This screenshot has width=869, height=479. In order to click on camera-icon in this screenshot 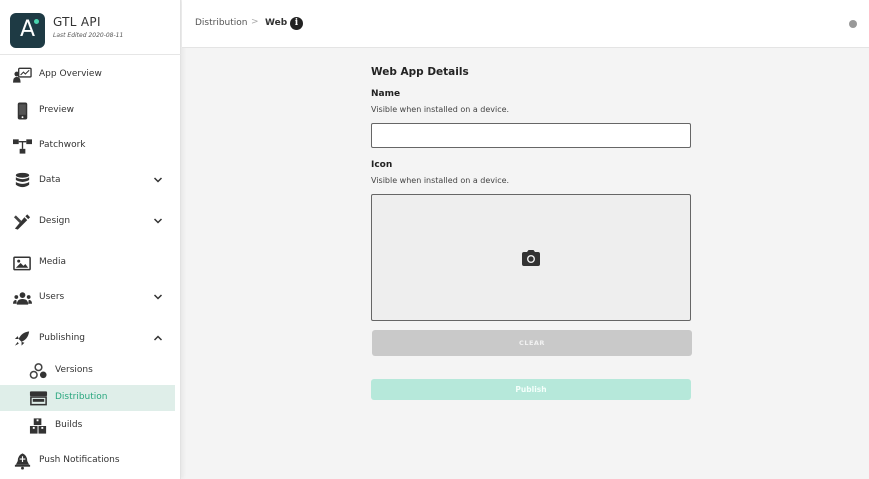, I will do `click(531, 258)`.